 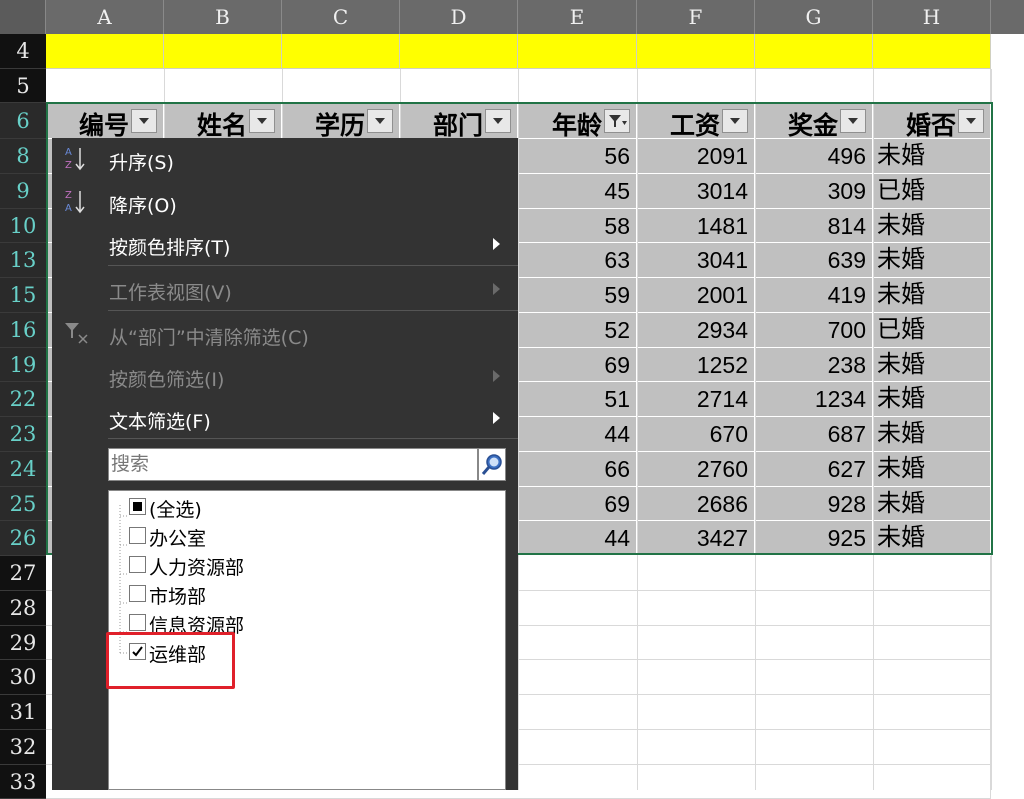 I want to click on cell-salary: 3014, so click(x=696, y=191).